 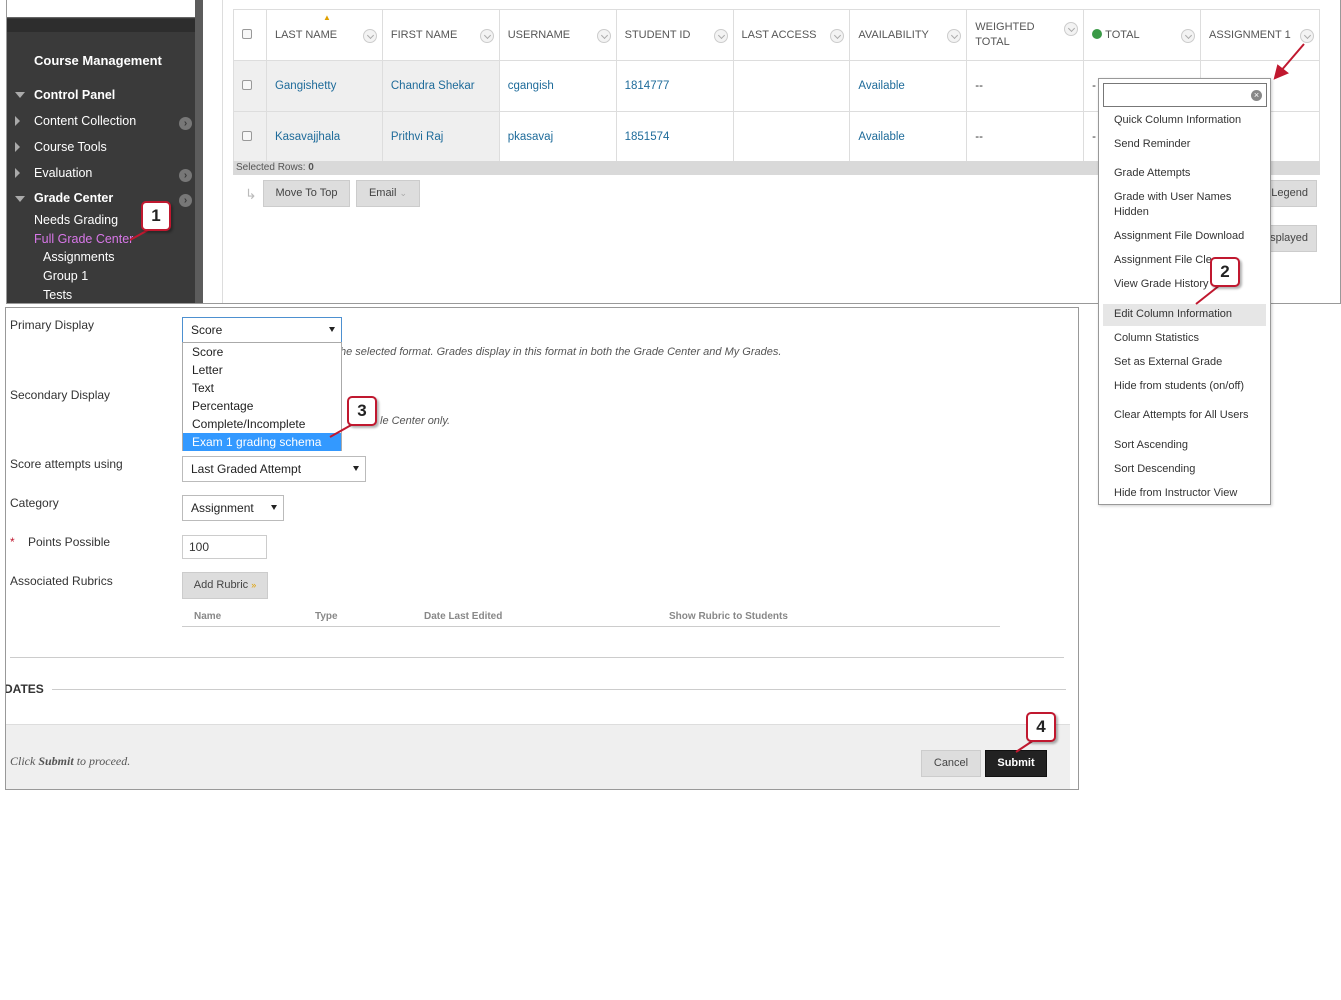 I want to click on submit-button: Submit, so click(x=1016, y=763).